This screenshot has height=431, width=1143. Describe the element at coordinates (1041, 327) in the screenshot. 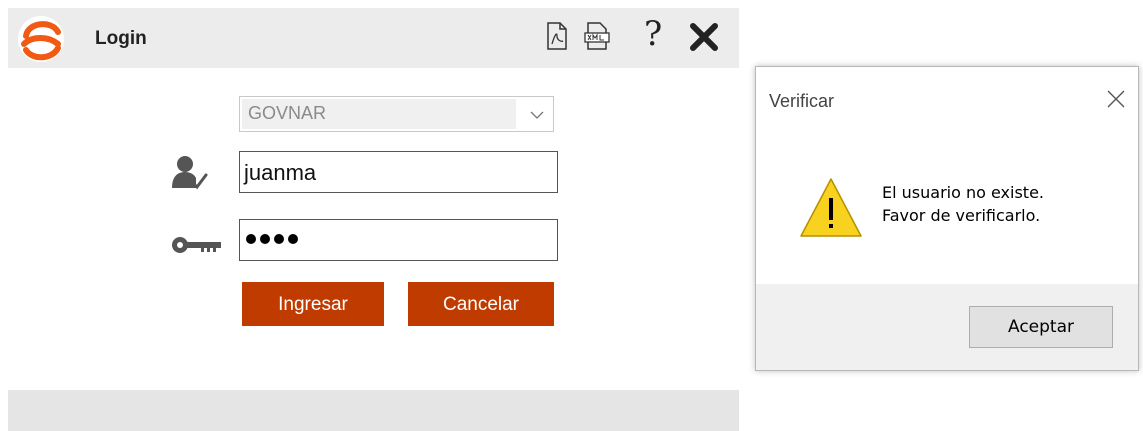

I see `aceptar-button: Aceptar` at that location.